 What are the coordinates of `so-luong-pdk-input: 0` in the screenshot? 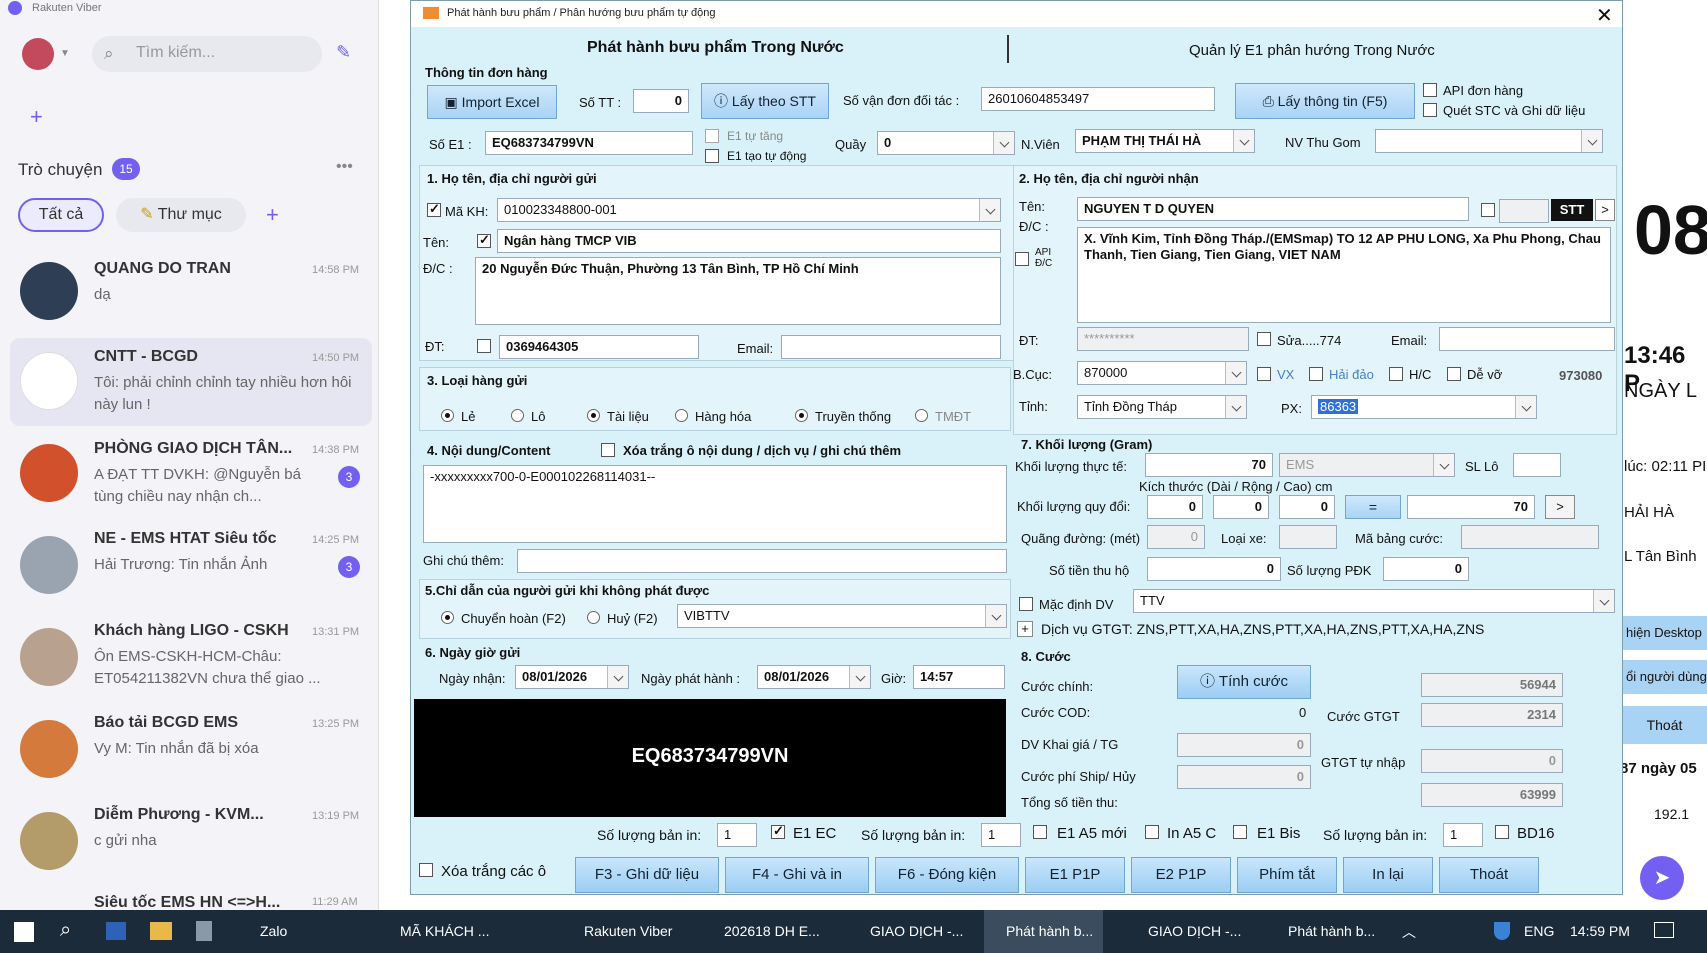 It's located at (1426, 569).